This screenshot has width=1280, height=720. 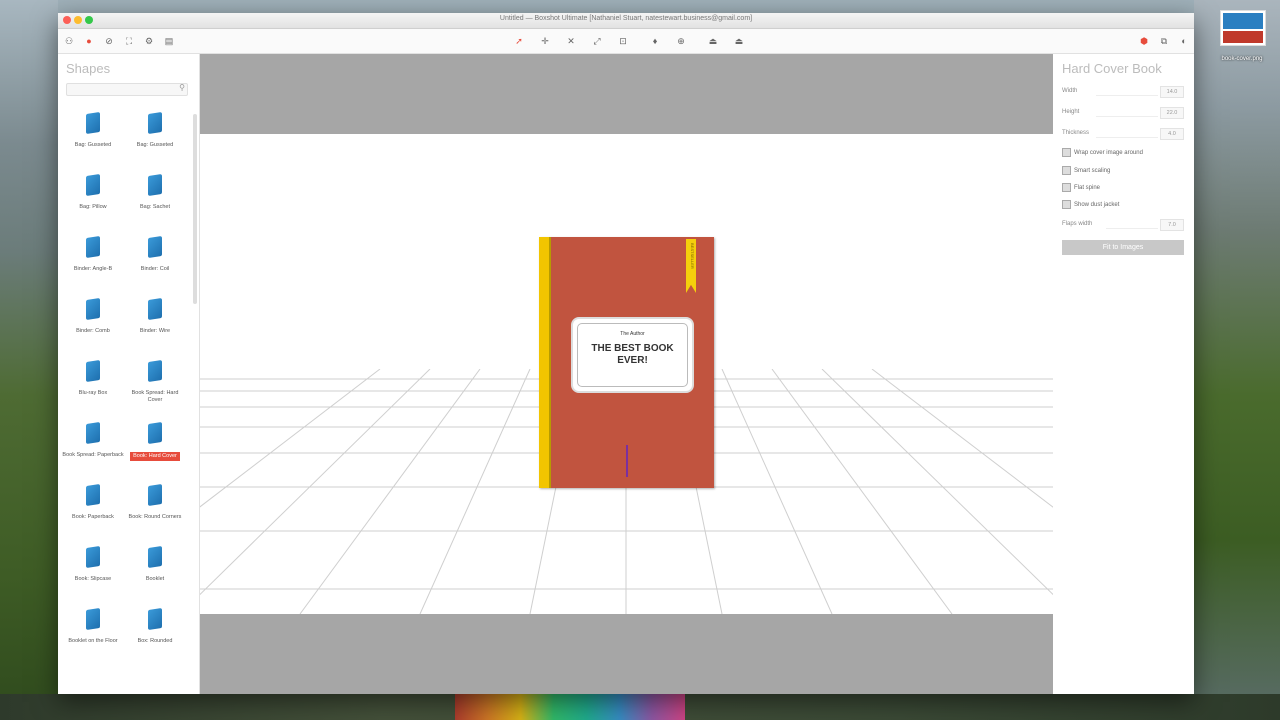 What do you see at coordinates (571, 41) in the screenshot?
I see `rotate-tool-icon: ✕` at bounding box center [571, 41].